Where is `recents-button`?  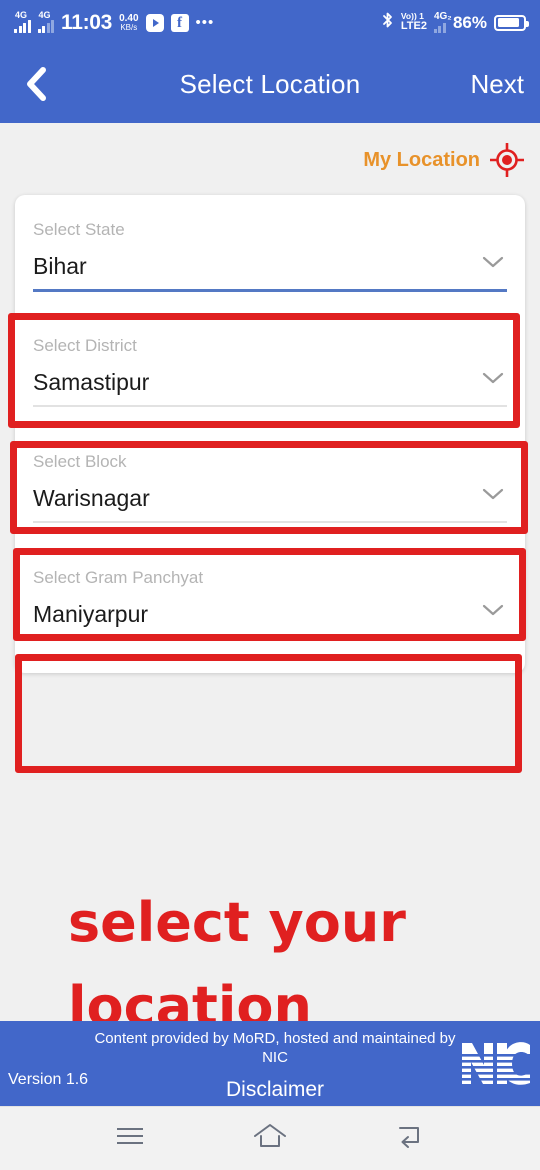 recents-button is located at coordinates (130, 1139).